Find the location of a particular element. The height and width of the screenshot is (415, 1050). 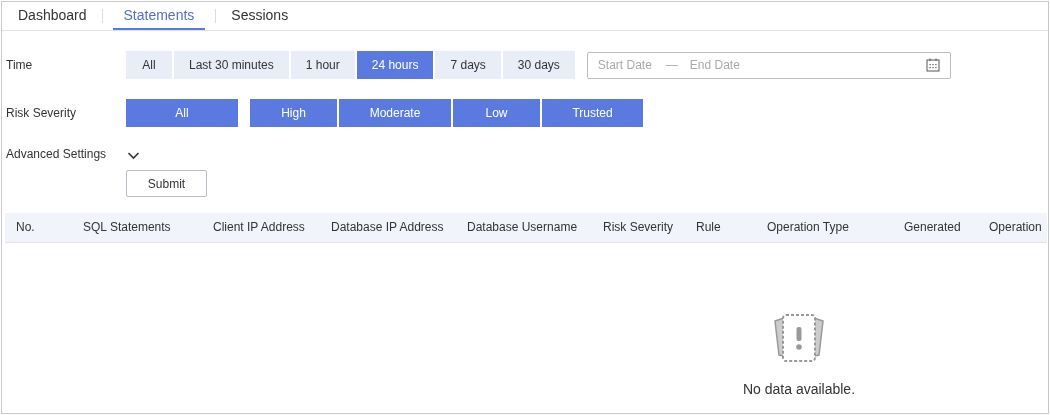

column-header: Risk Severity is located at coordinates (638, 227).